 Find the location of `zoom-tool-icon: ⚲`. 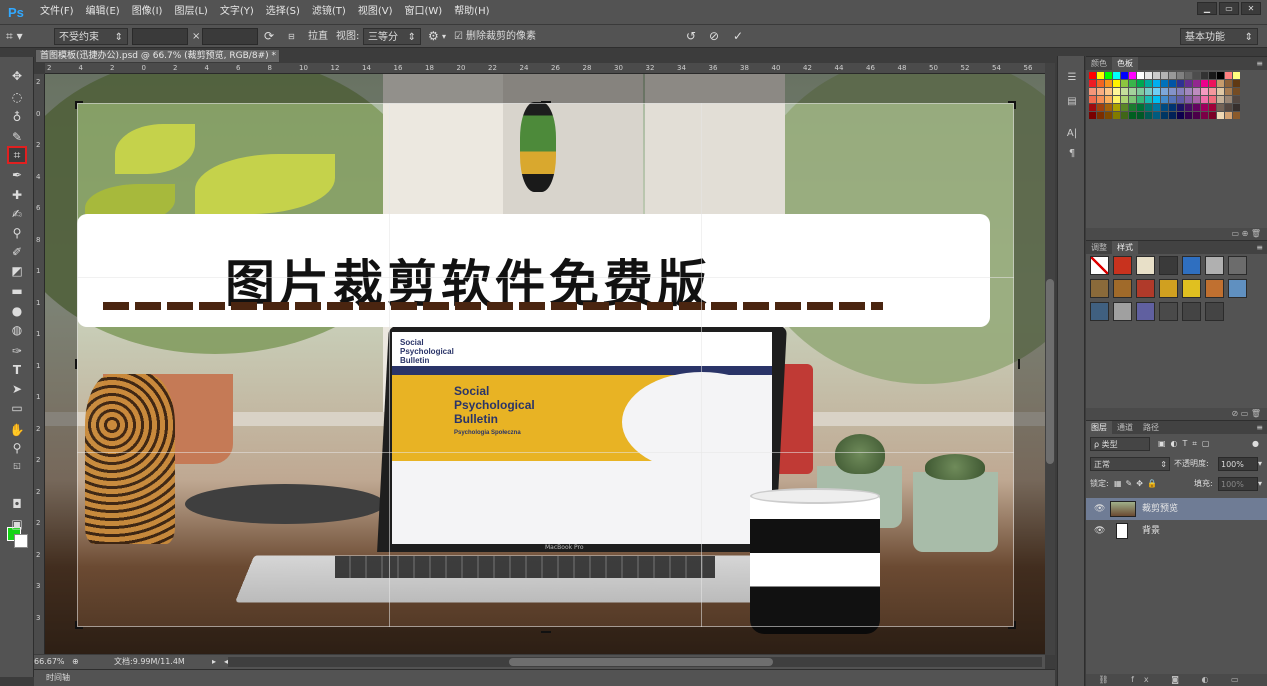

zoom-tool-icon: ⚲ is located at coordinates (17, 448).